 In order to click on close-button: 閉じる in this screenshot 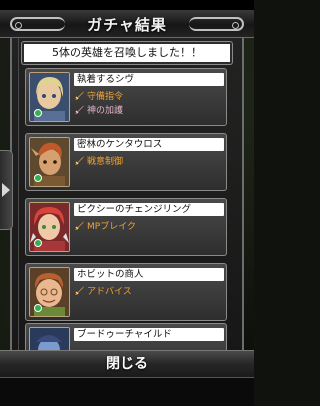, I will do `click(127, 364)`.